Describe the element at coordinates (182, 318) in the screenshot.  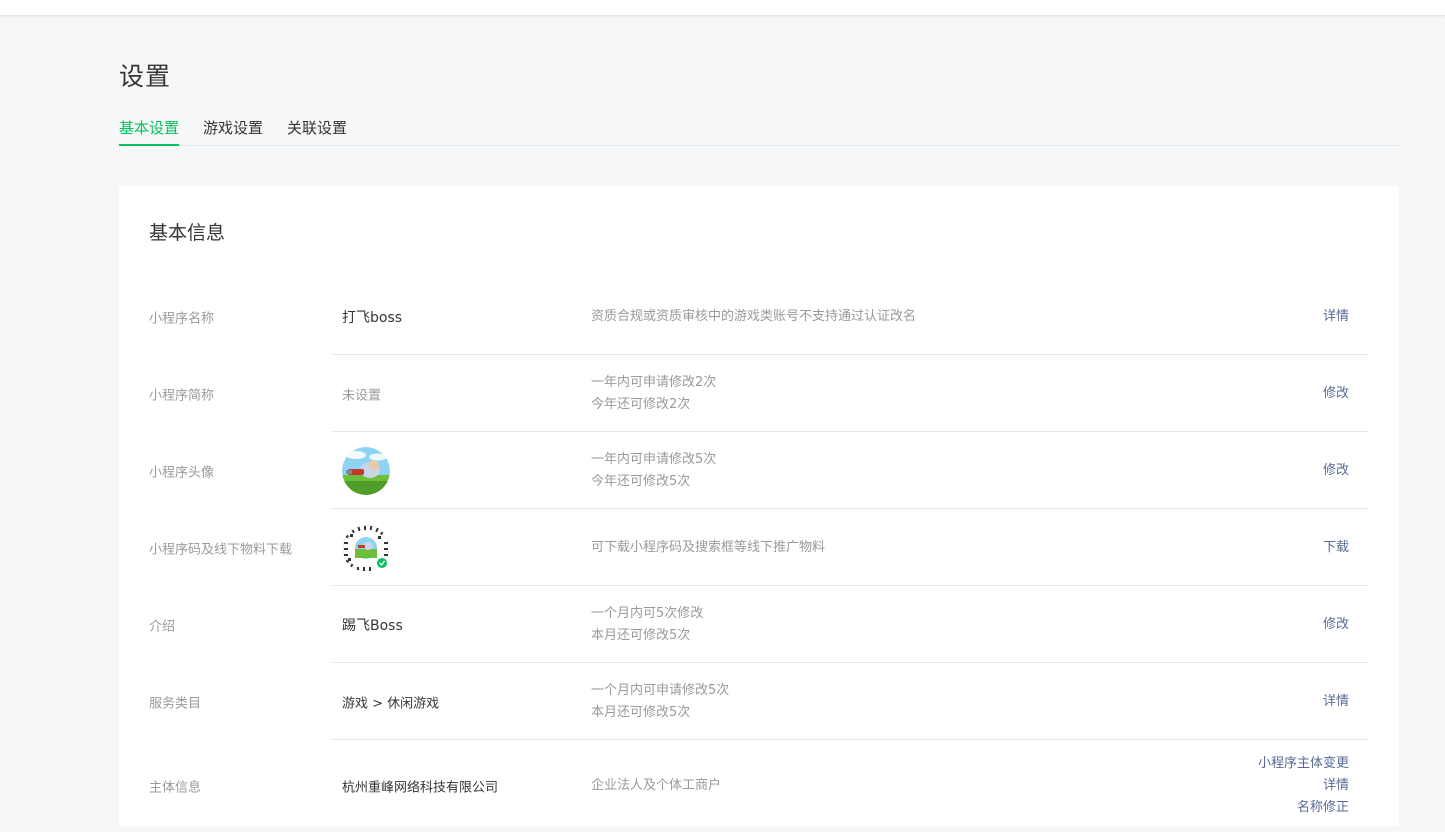
I see `row-label: 小程序名称` at that location.